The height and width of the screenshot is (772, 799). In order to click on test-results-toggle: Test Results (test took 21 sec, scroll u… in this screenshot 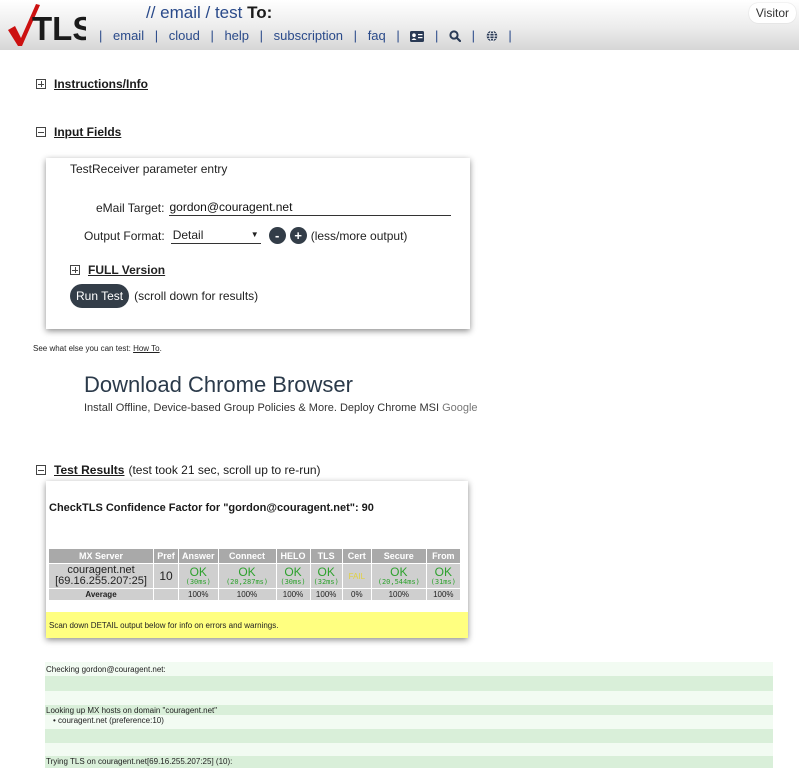, I will do `click(178, 470)`.